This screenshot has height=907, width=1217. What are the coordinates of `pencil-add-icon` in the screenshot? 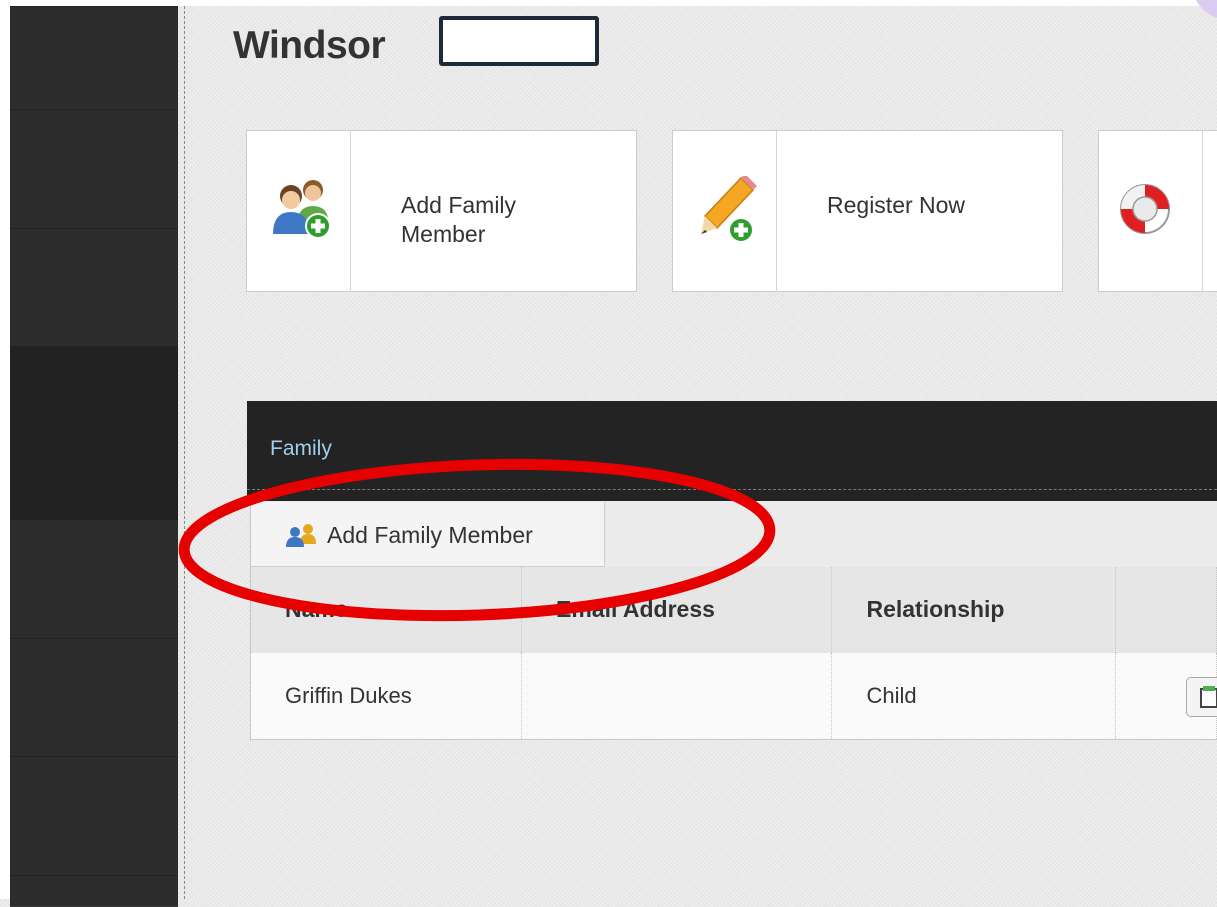 It's located at (725, 211).